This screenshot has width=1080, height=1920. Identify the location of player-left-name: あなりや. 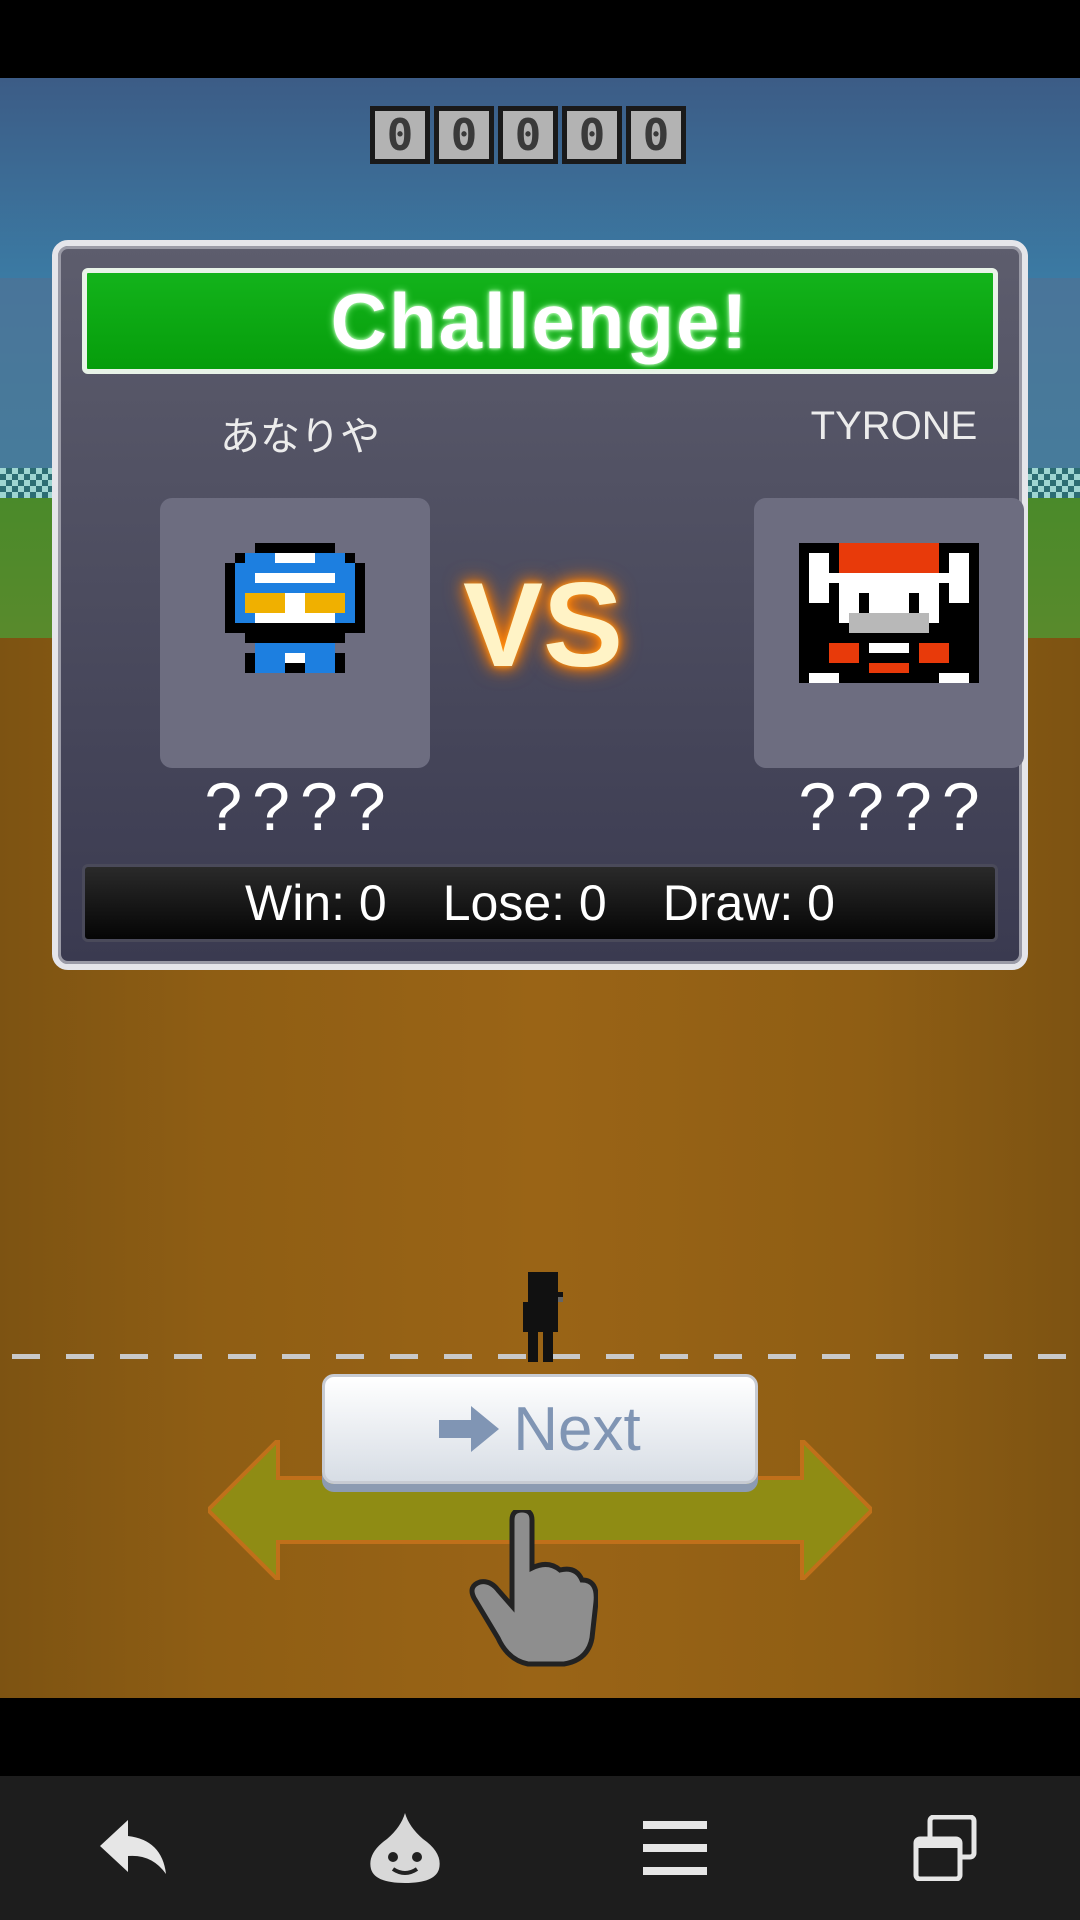
(300, 437).